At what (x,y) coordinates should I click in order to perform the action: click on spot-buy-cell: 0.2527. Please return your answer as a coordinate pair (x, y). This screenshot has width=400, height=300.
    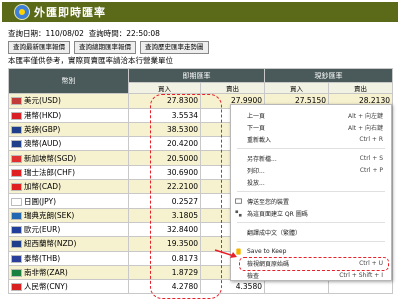
    Looking at the image, I should click on (164, 201).